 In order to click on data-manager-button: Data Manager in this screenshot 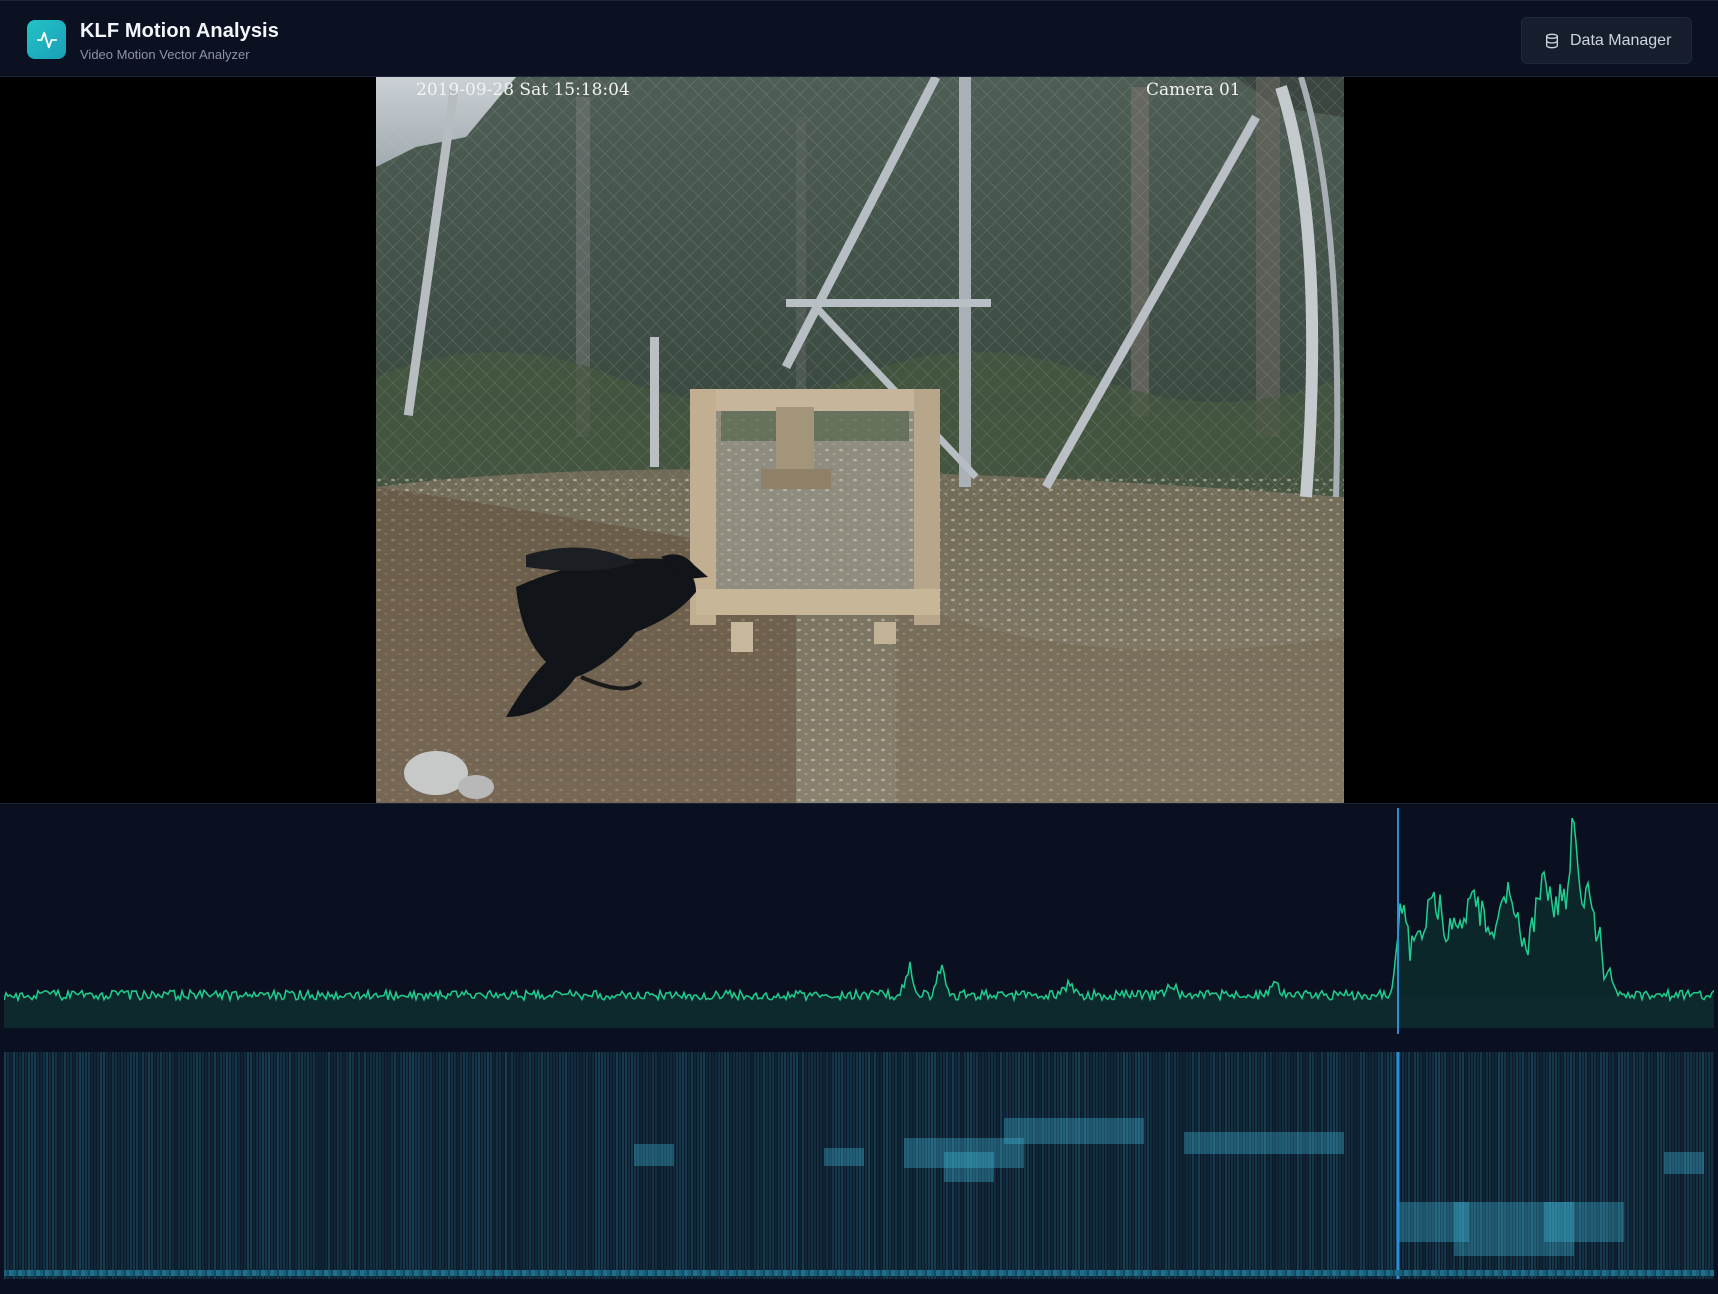, I will do `click(1606, 40)`.